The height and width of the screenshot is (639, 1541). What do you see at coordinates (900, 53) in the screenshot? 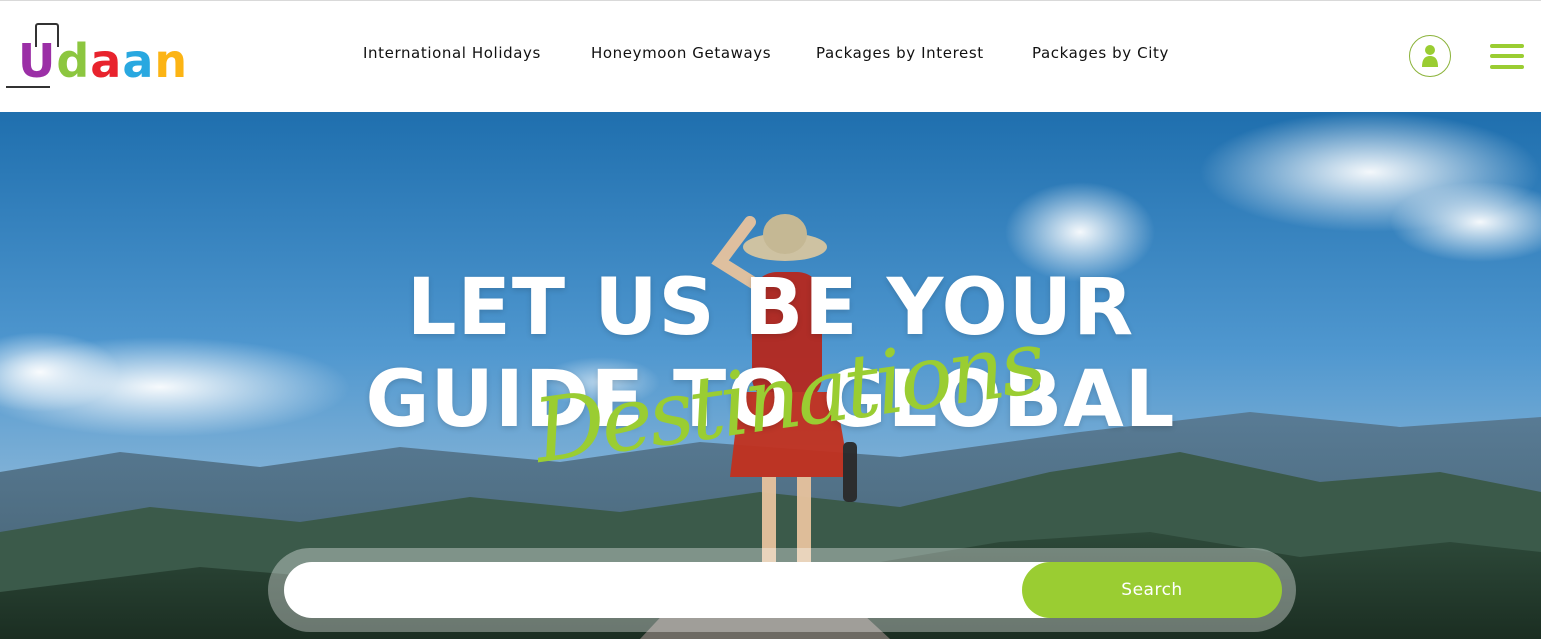
I see `nav-packages-by-interest: Packages by Interest` at bounding box center [900, 53].